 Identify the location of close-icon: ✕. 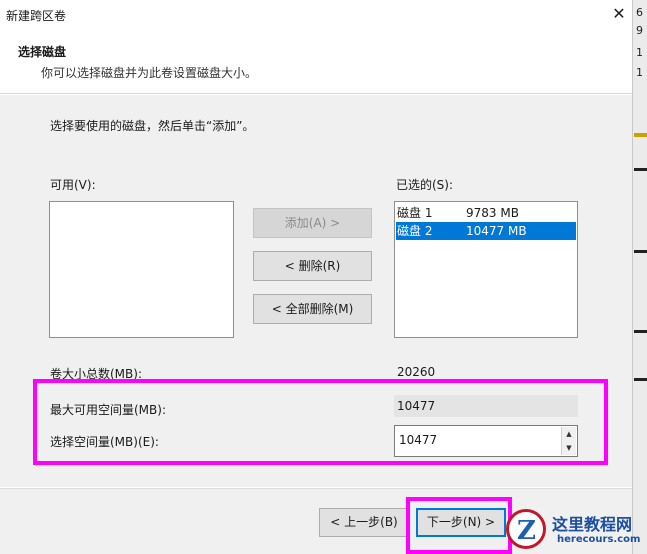
(619, 14).